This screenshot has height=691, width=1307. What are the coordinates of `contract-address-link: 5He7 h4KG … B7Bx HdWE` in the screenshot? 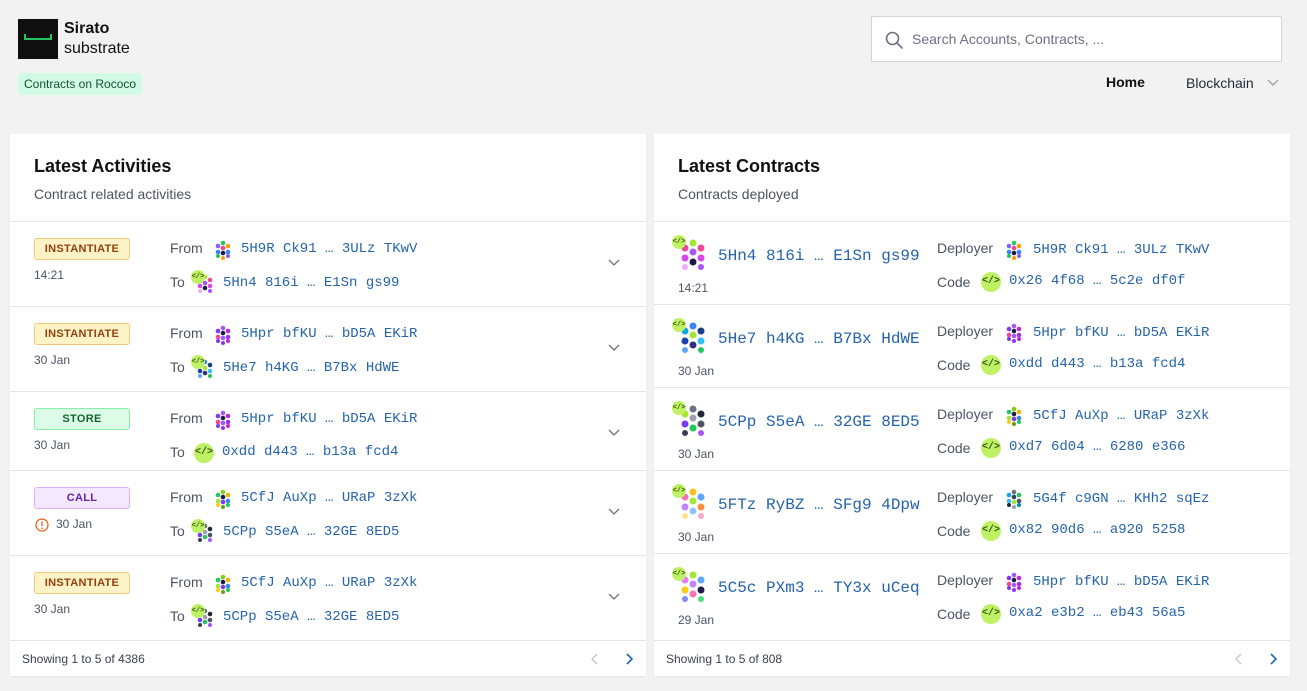 It's located at (819, 339).